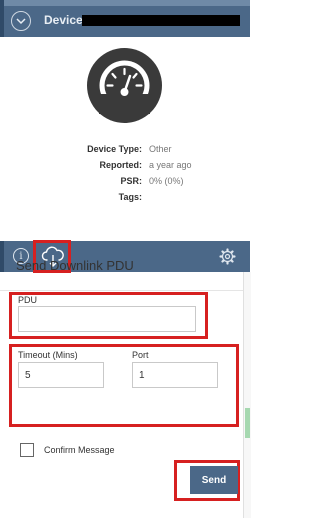 This screenshot has height=518, width=320. What do you see at coordinates (247, 423) in the screenshot?
I see `side-indicator` at bounding box center [247, 423].